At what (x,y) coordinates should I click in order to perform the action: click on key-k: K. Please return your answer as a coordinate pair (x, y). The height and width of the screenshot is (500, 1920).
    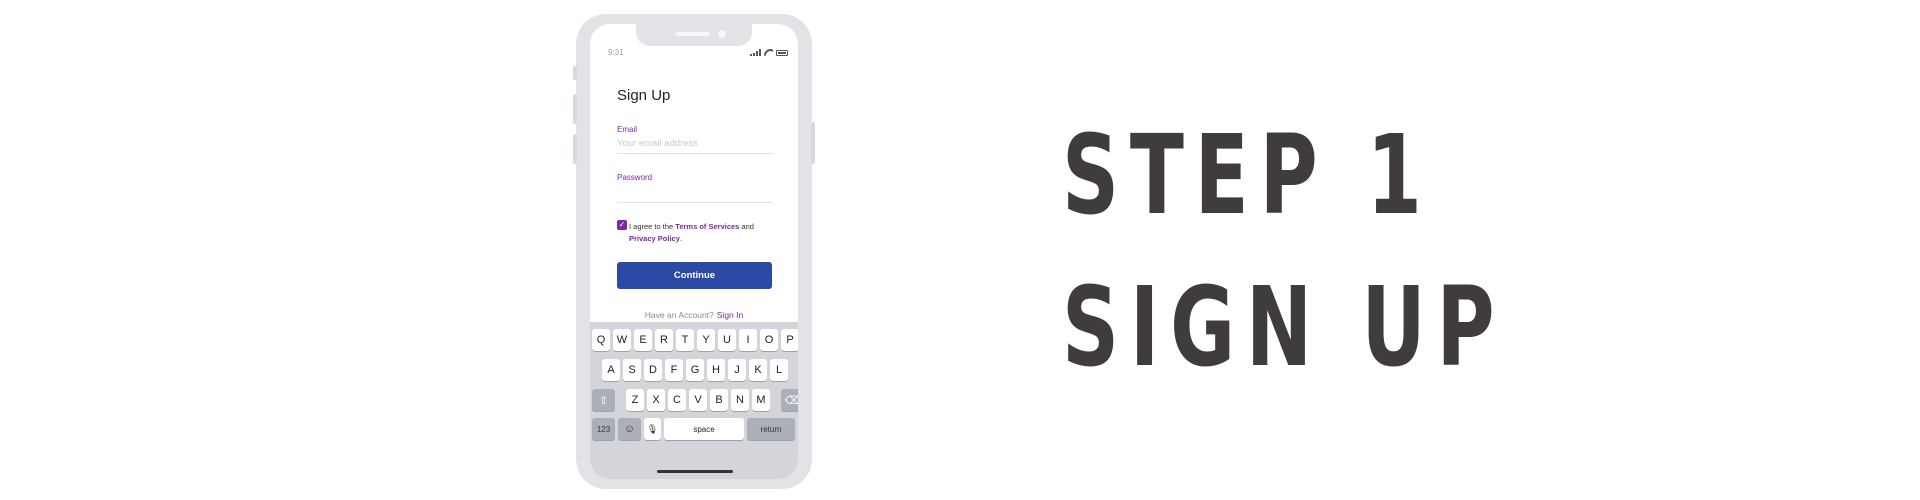
    Looking at the image, I should click on (758, 370).